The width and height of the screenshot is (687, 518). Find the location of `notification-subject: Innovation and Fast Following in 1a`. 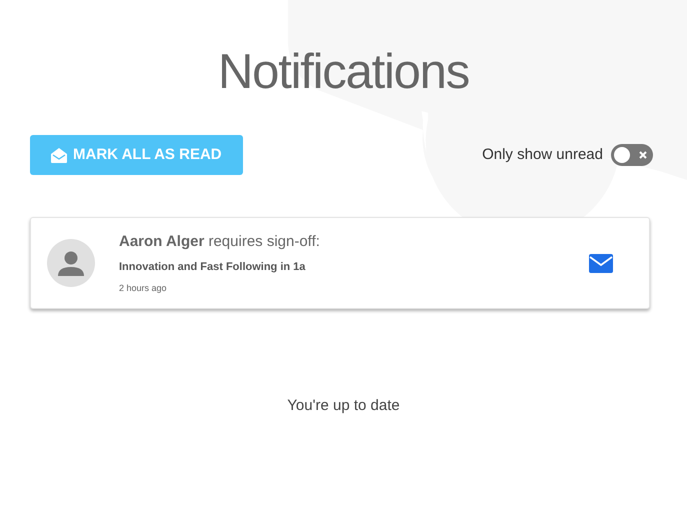

notification-subject: Innovation and Fast Following in 1a is located at coordinates (212, 268).